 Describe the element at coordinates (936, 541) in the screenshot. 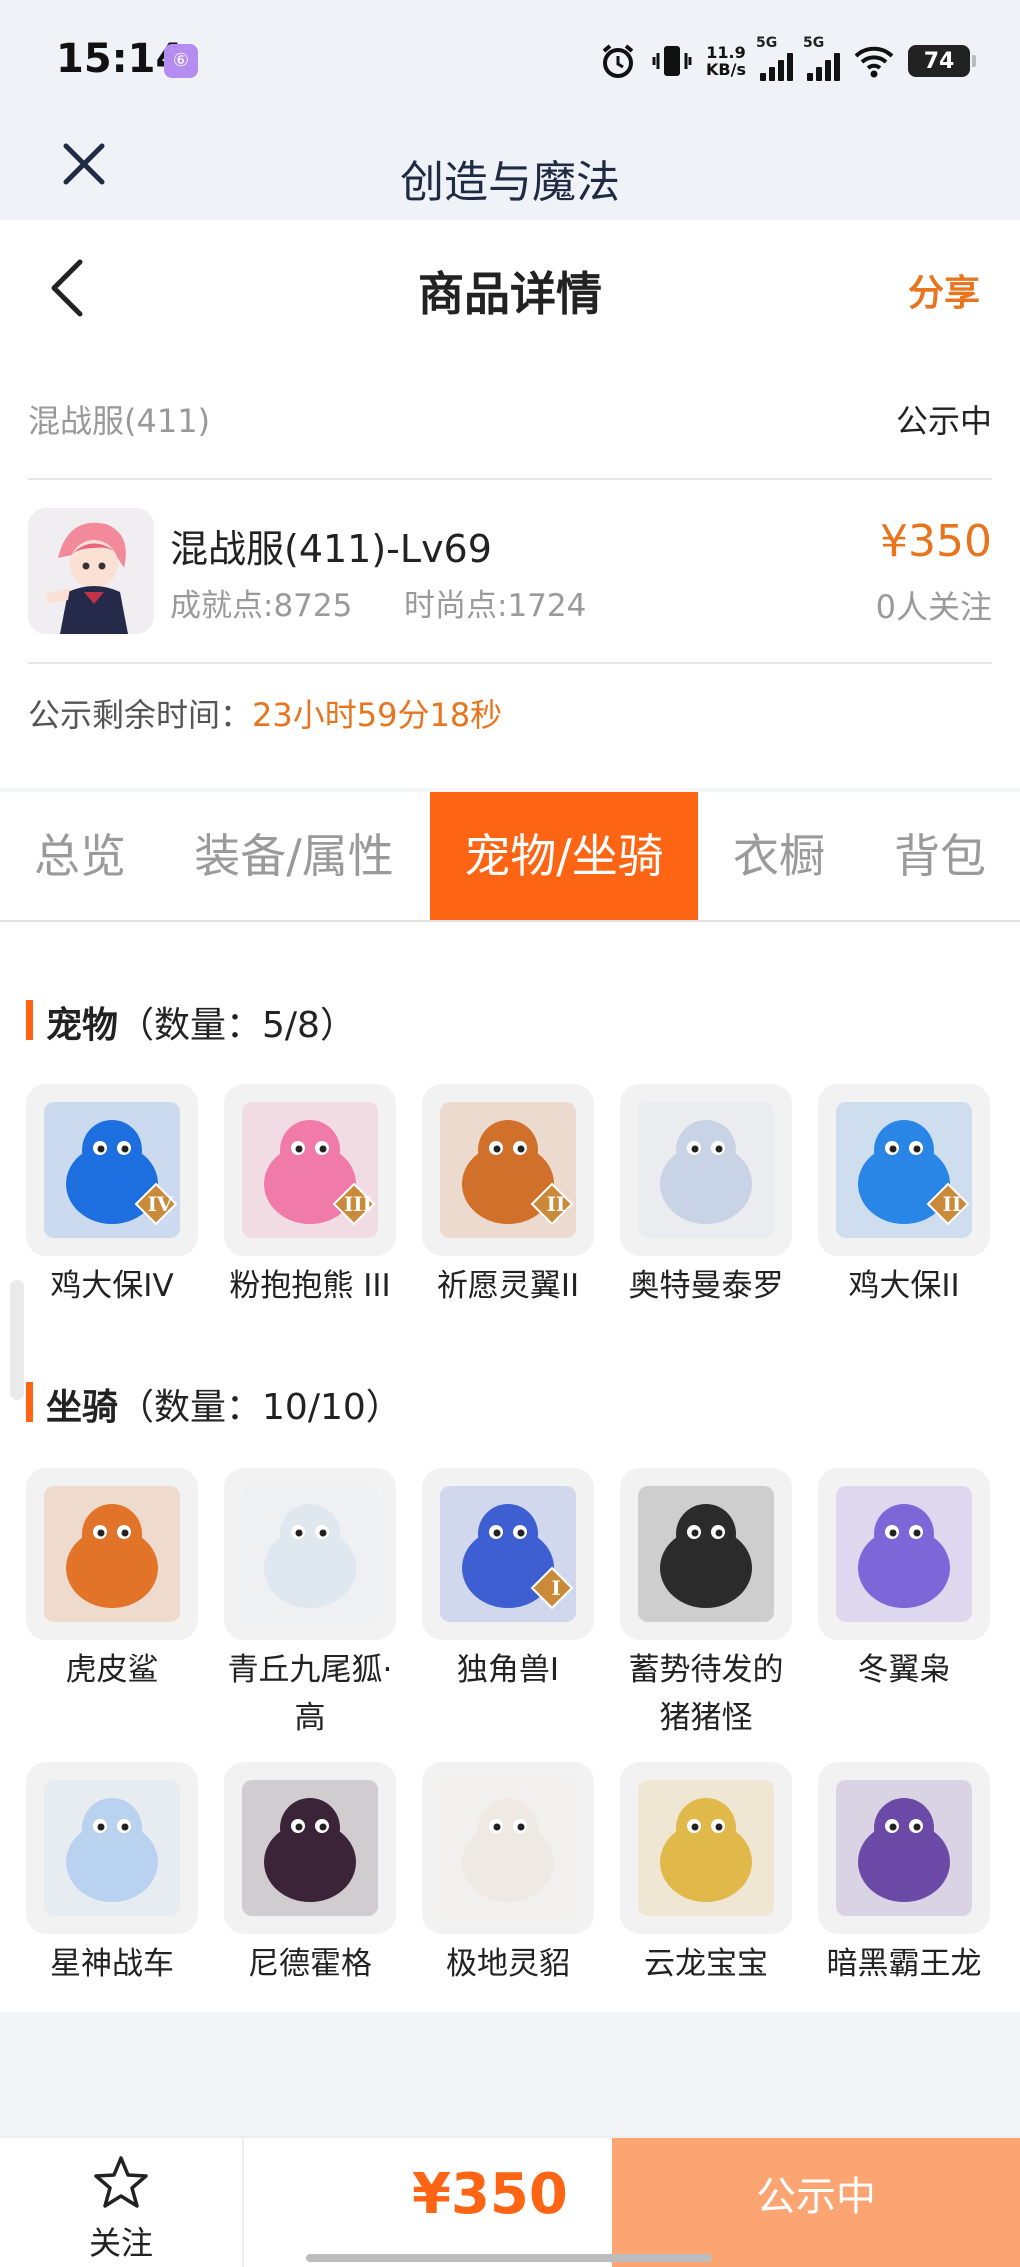

I see `product-price: ¥350` at that location.